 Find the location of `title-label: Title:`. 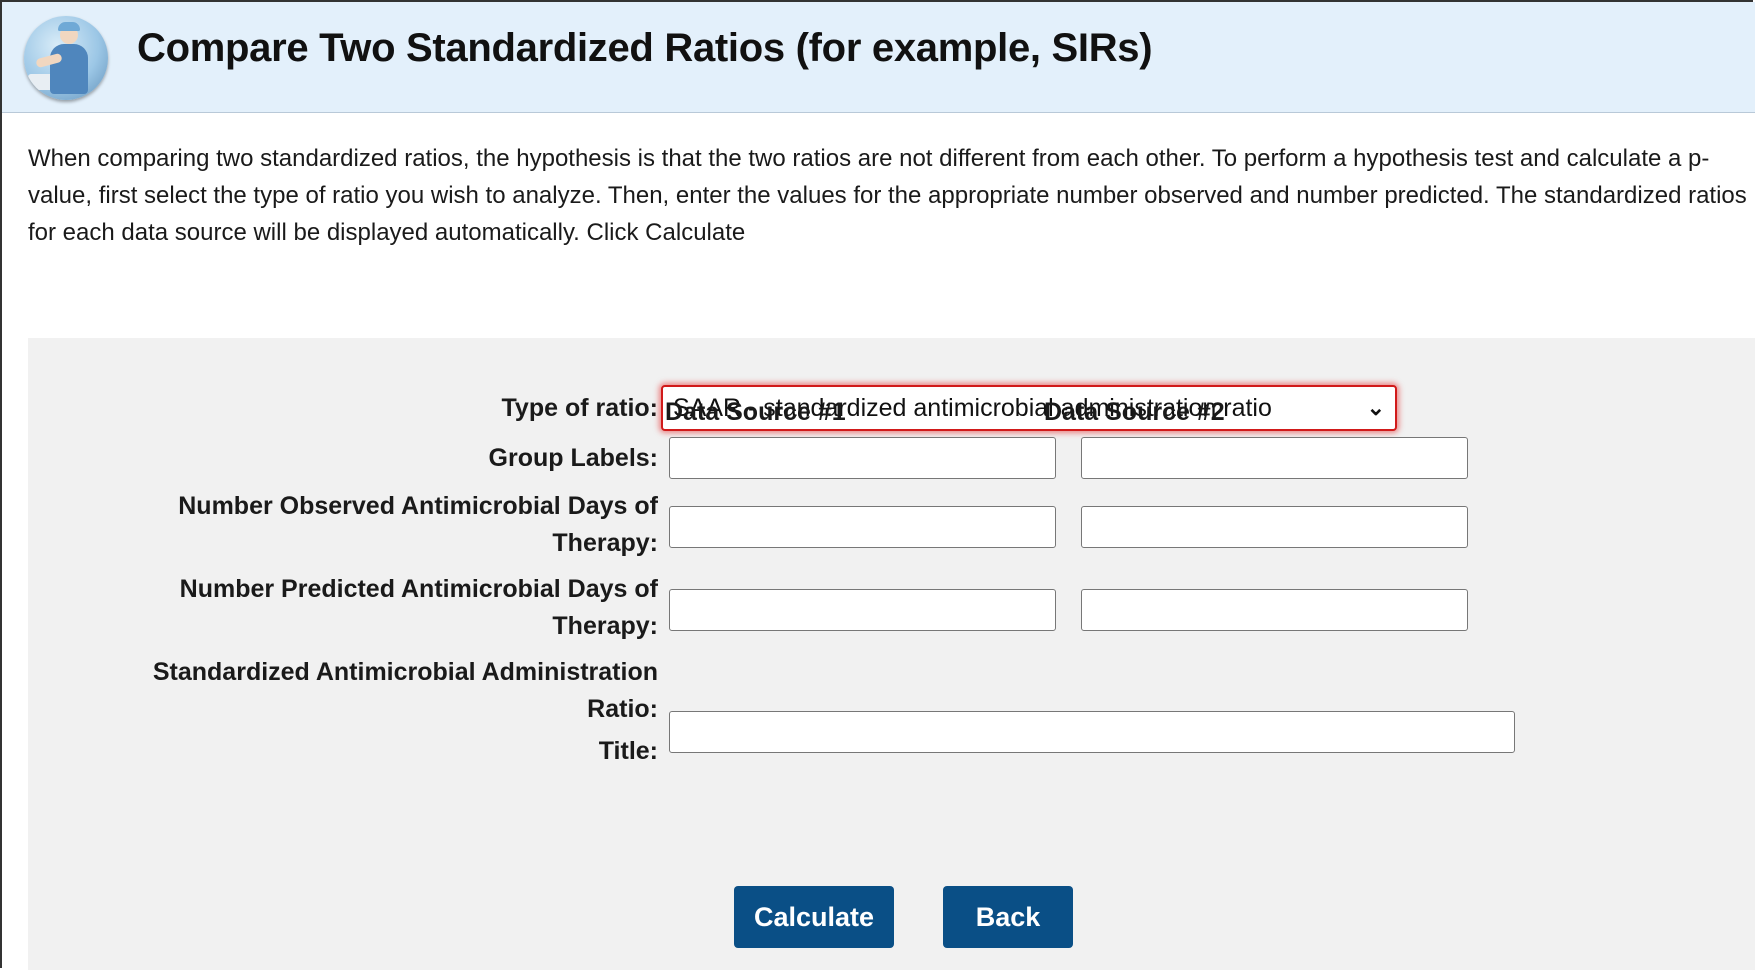

title-label: Title: is located at coordinates (628, 751).